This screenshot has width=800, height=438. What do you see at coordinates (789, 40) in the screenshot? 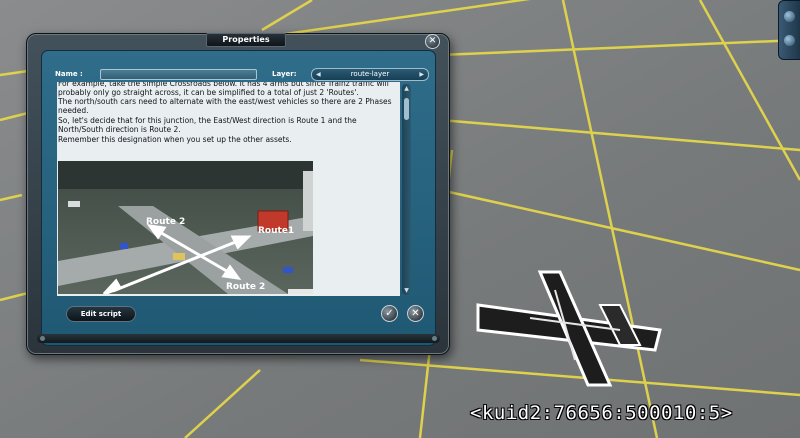
I see `info-icon` at bounding box center [789, 40].